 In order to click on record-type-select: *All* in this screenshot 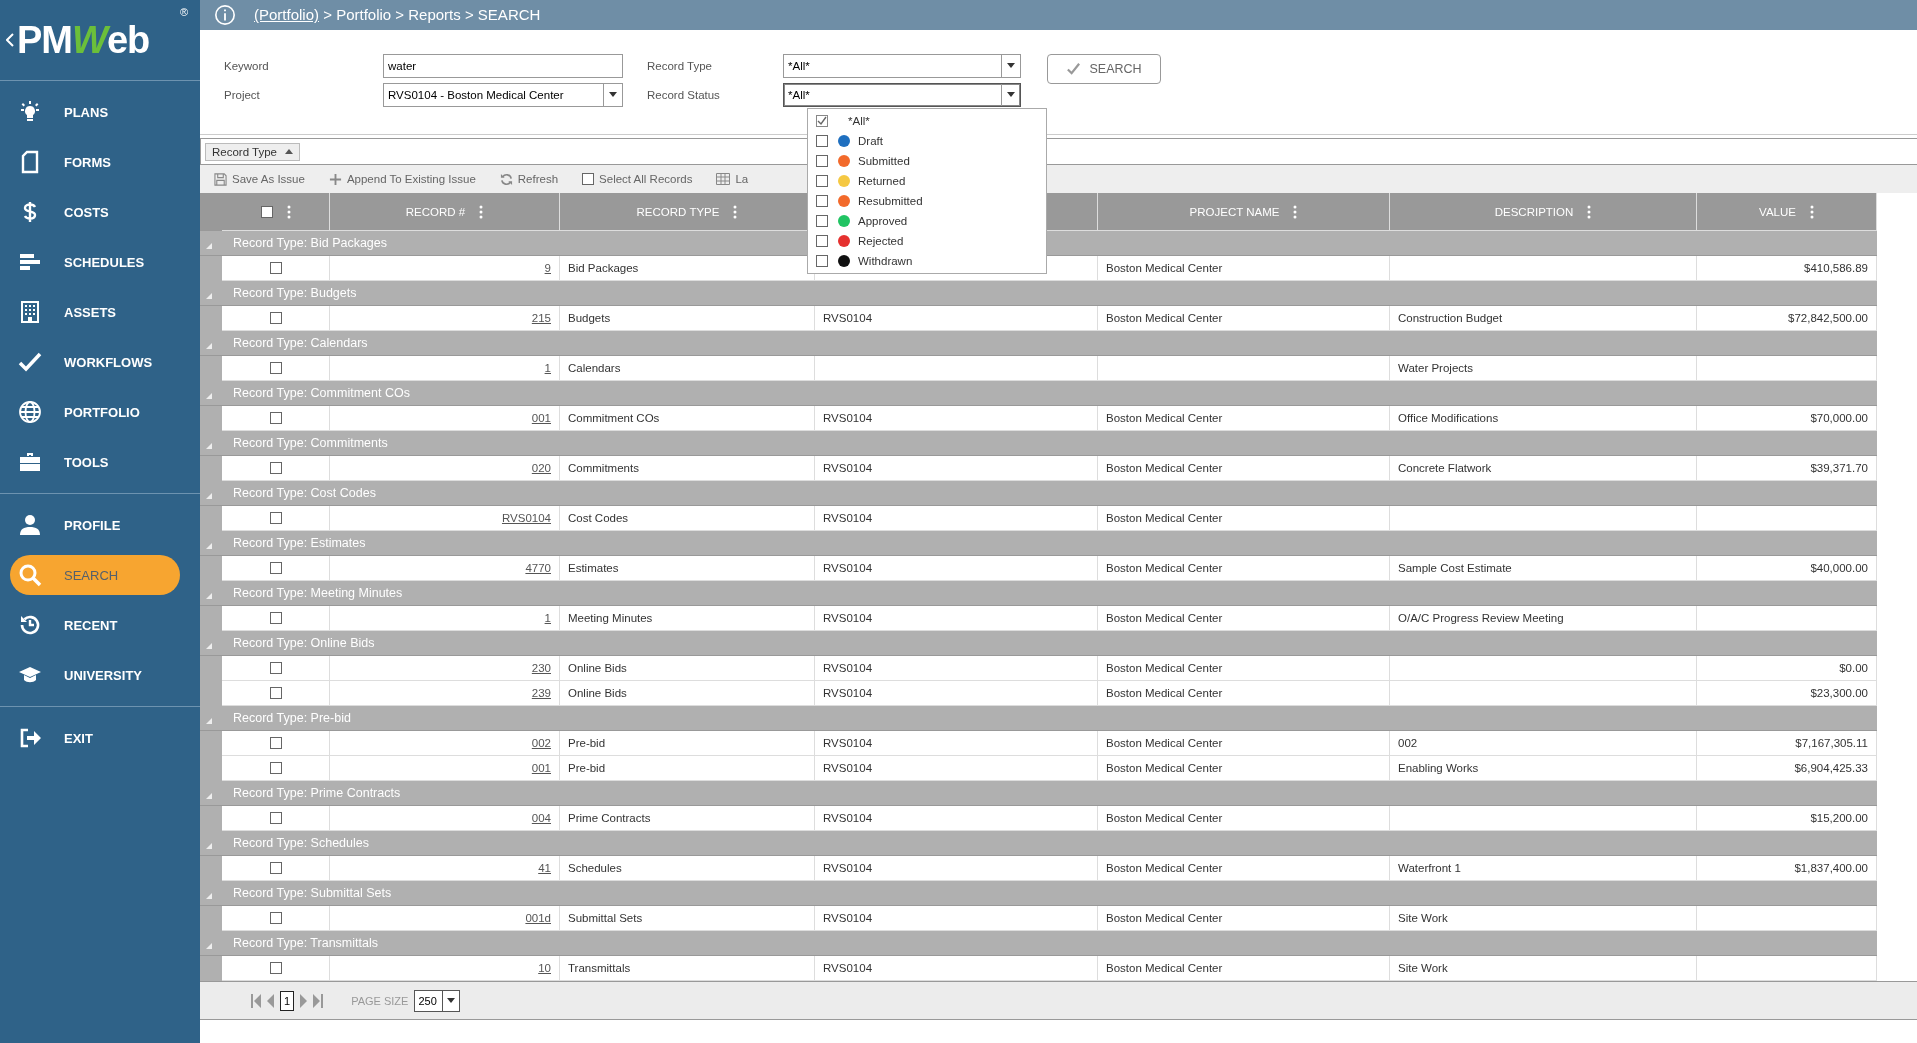, I will do `click(902, 65)`.